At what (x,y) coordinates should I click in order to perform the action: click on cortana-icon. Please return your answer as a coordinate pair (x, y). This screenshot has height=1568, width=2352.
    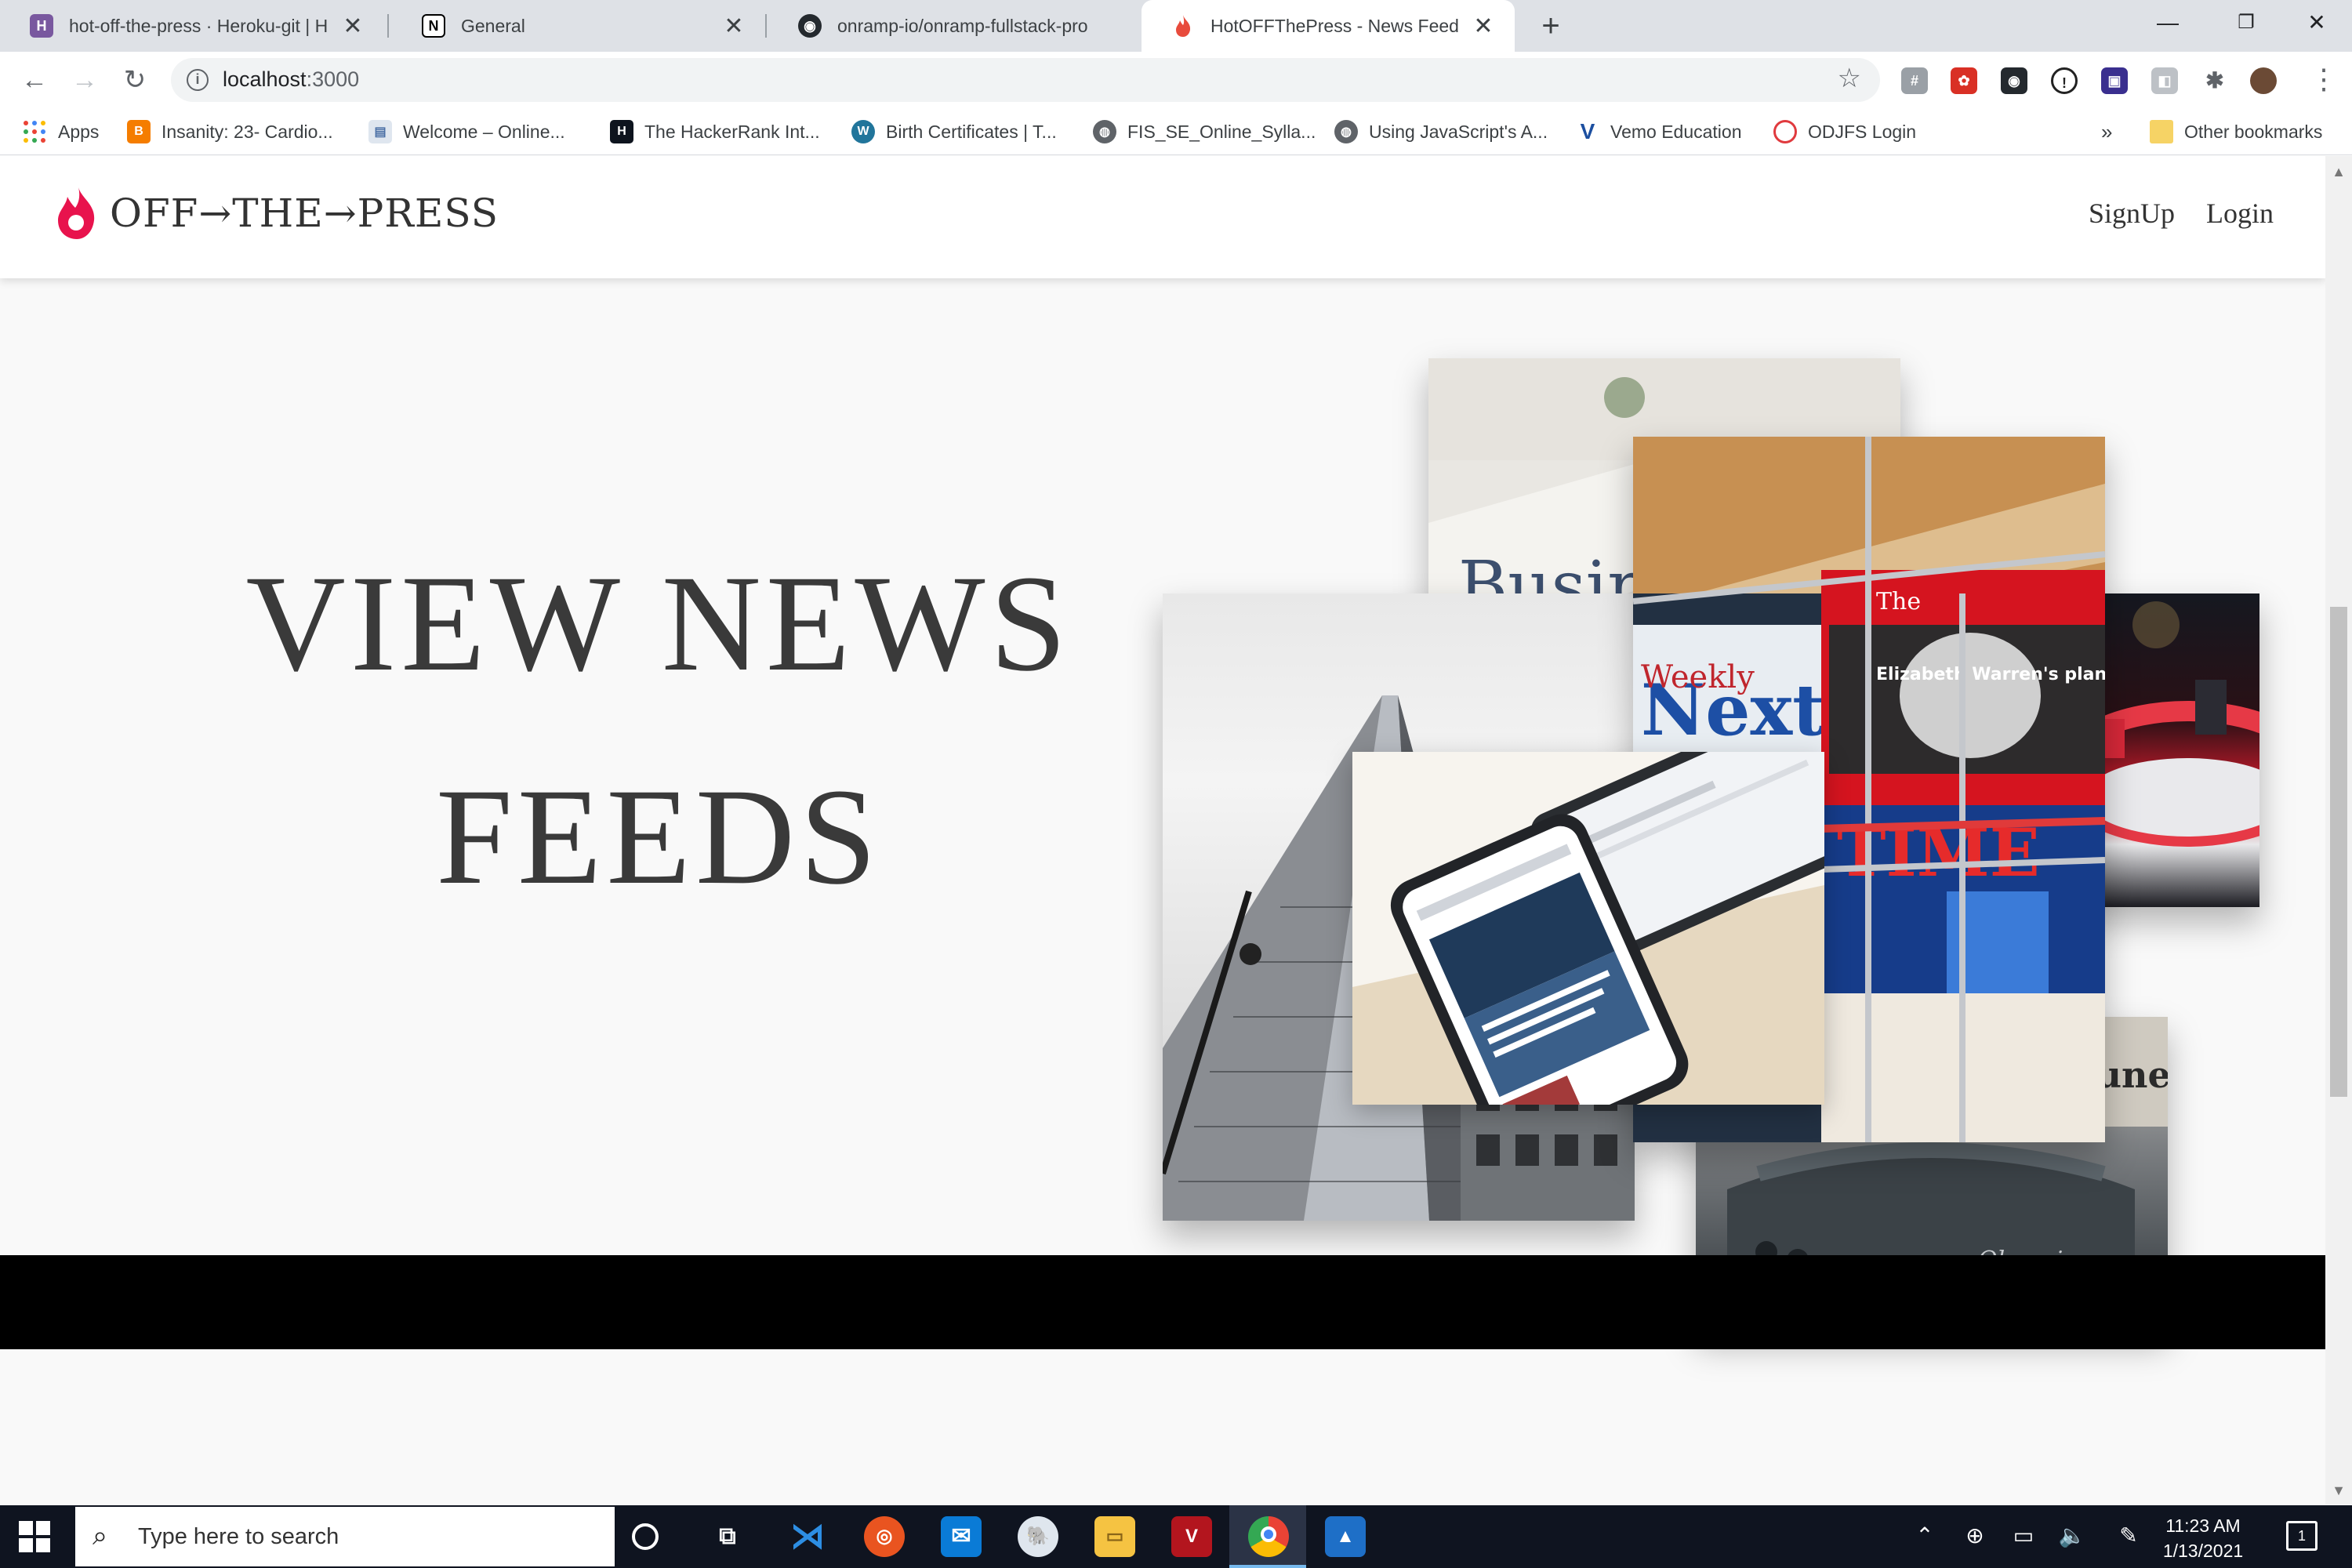
    Looking at the image, I should click on (645, 1536).